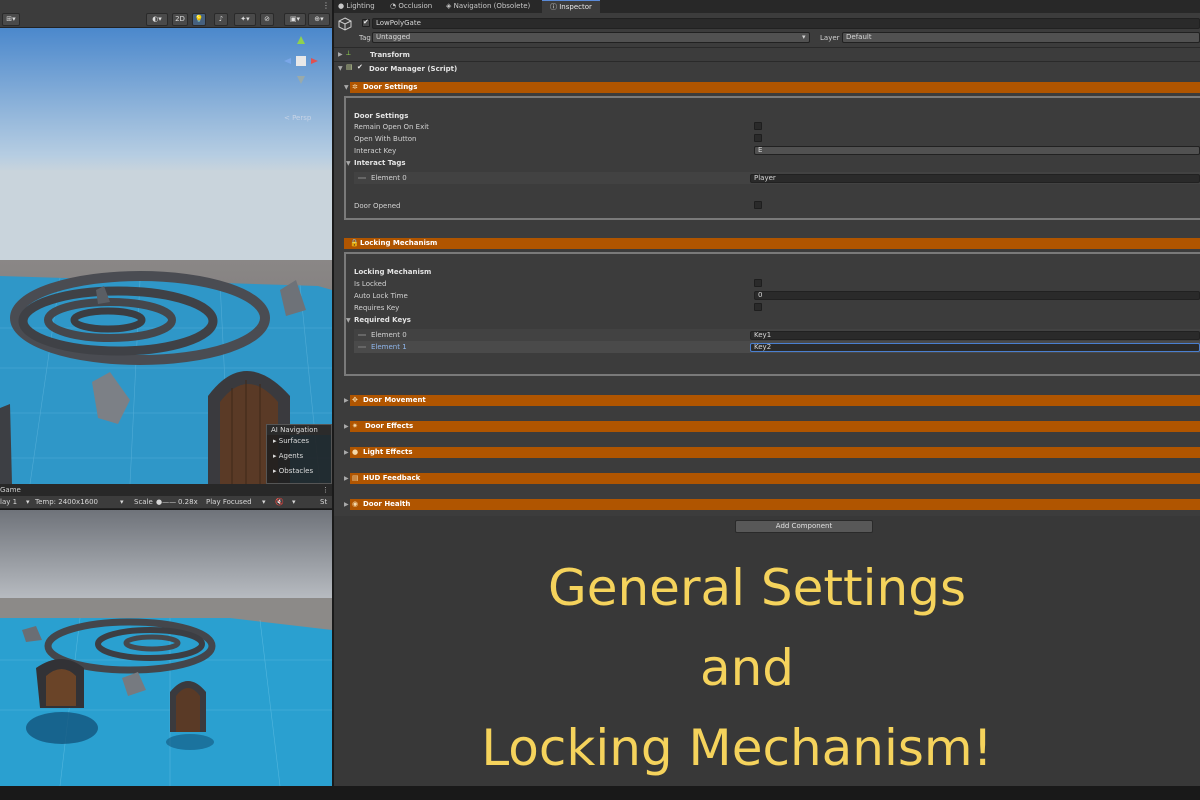 Image resolution: width=1200 pixels, height=800 pixels. I want to click on requires-key-checkbox, so click(758, 307).